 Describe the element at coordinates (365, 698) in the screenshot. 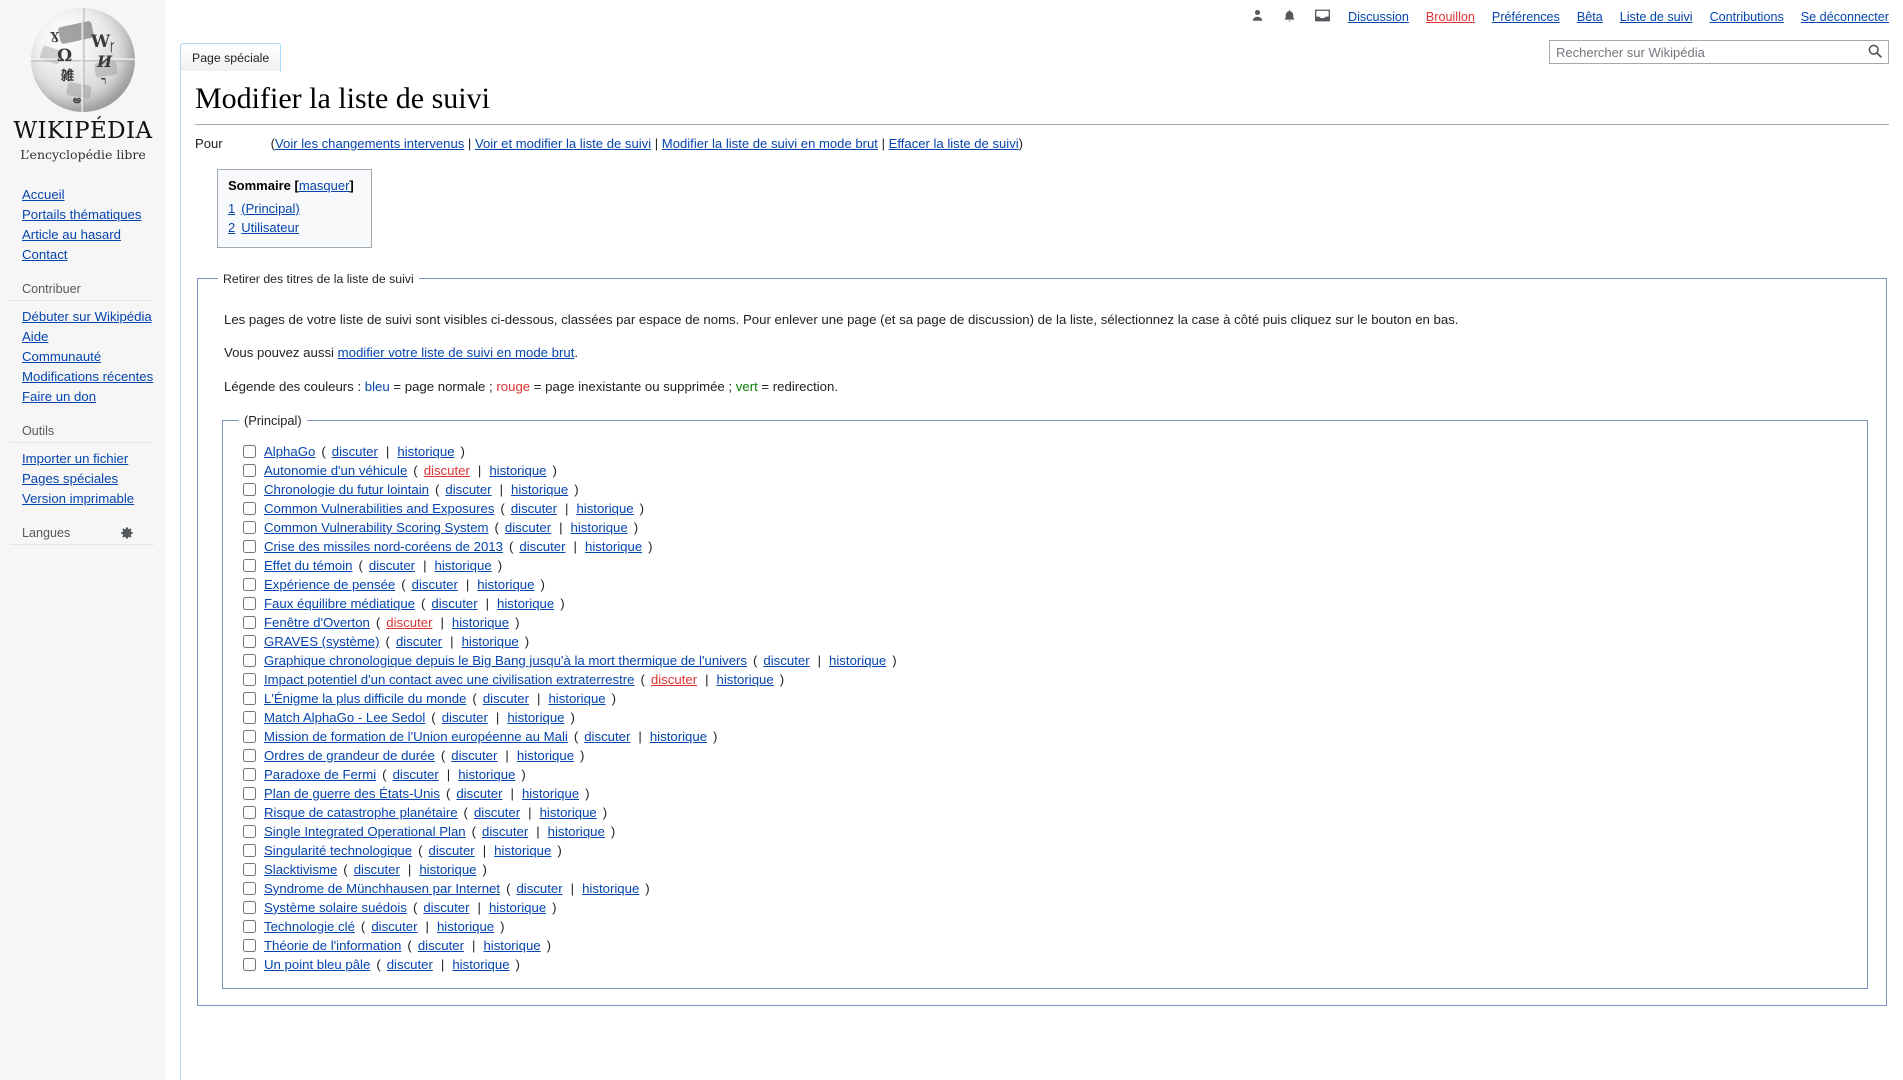

I see `watchlist-page-link: L'Énigme la plus difficile du monde` at that location.